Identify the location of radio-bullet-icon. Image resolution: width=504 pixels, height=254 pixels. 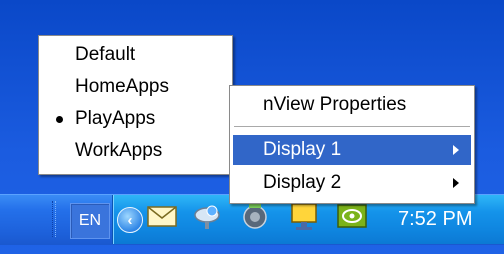
(59, 119).